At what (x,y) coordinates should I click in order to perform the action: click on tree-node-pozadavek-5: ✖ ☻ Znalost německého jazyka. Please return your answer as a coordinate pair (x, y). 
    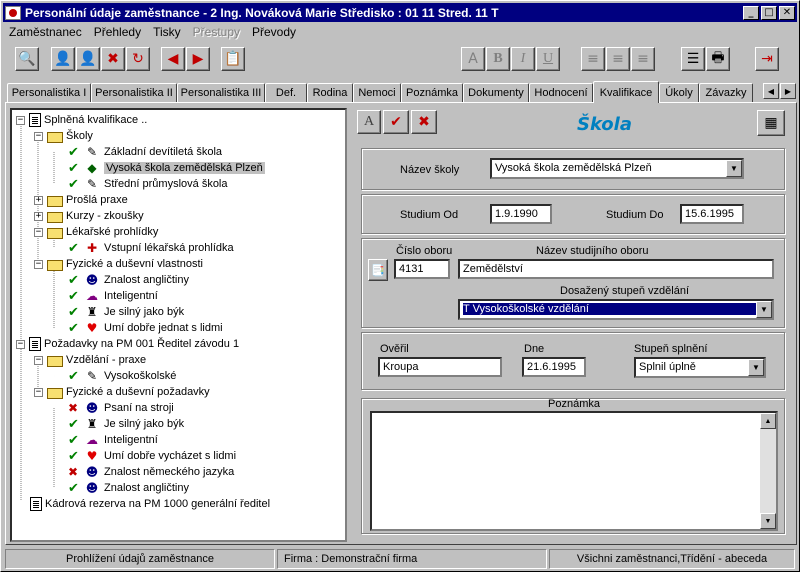
    Looking at the image, I should click on (151, 472).